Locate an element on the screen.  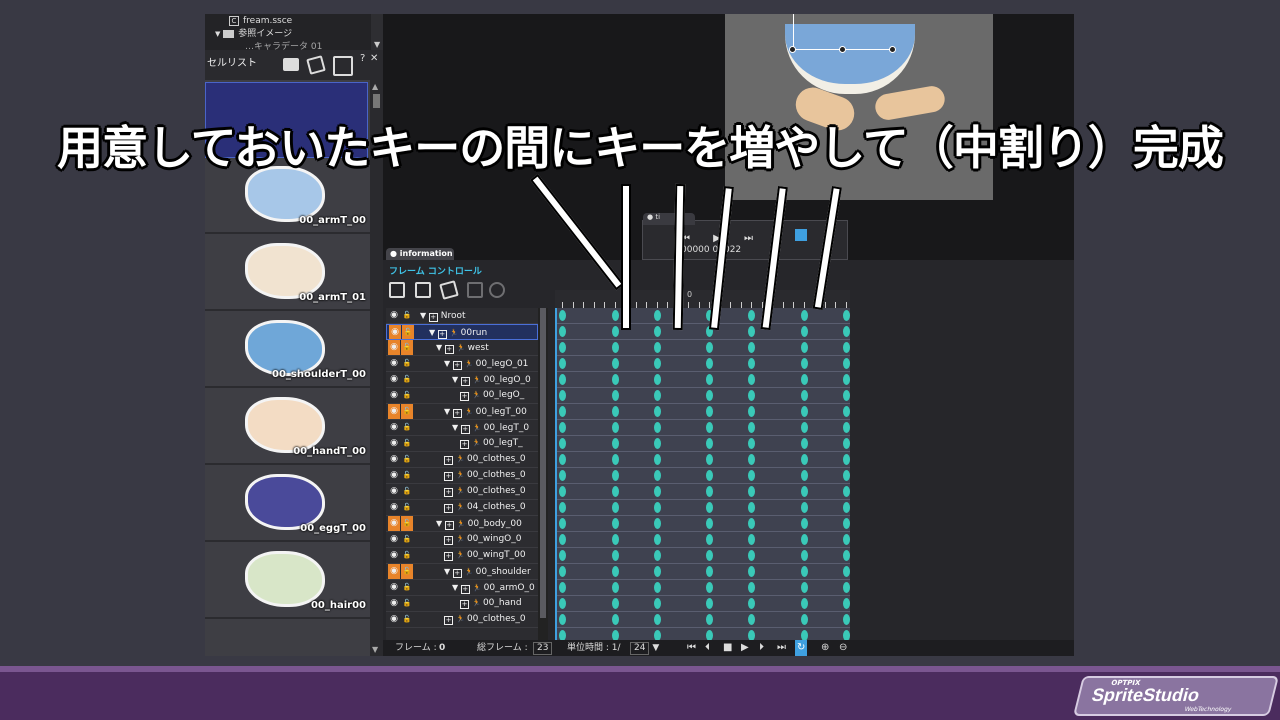
part-row: ◉ 🔓 + 🏃 00_legT_ is located at coordinates (462, 444).